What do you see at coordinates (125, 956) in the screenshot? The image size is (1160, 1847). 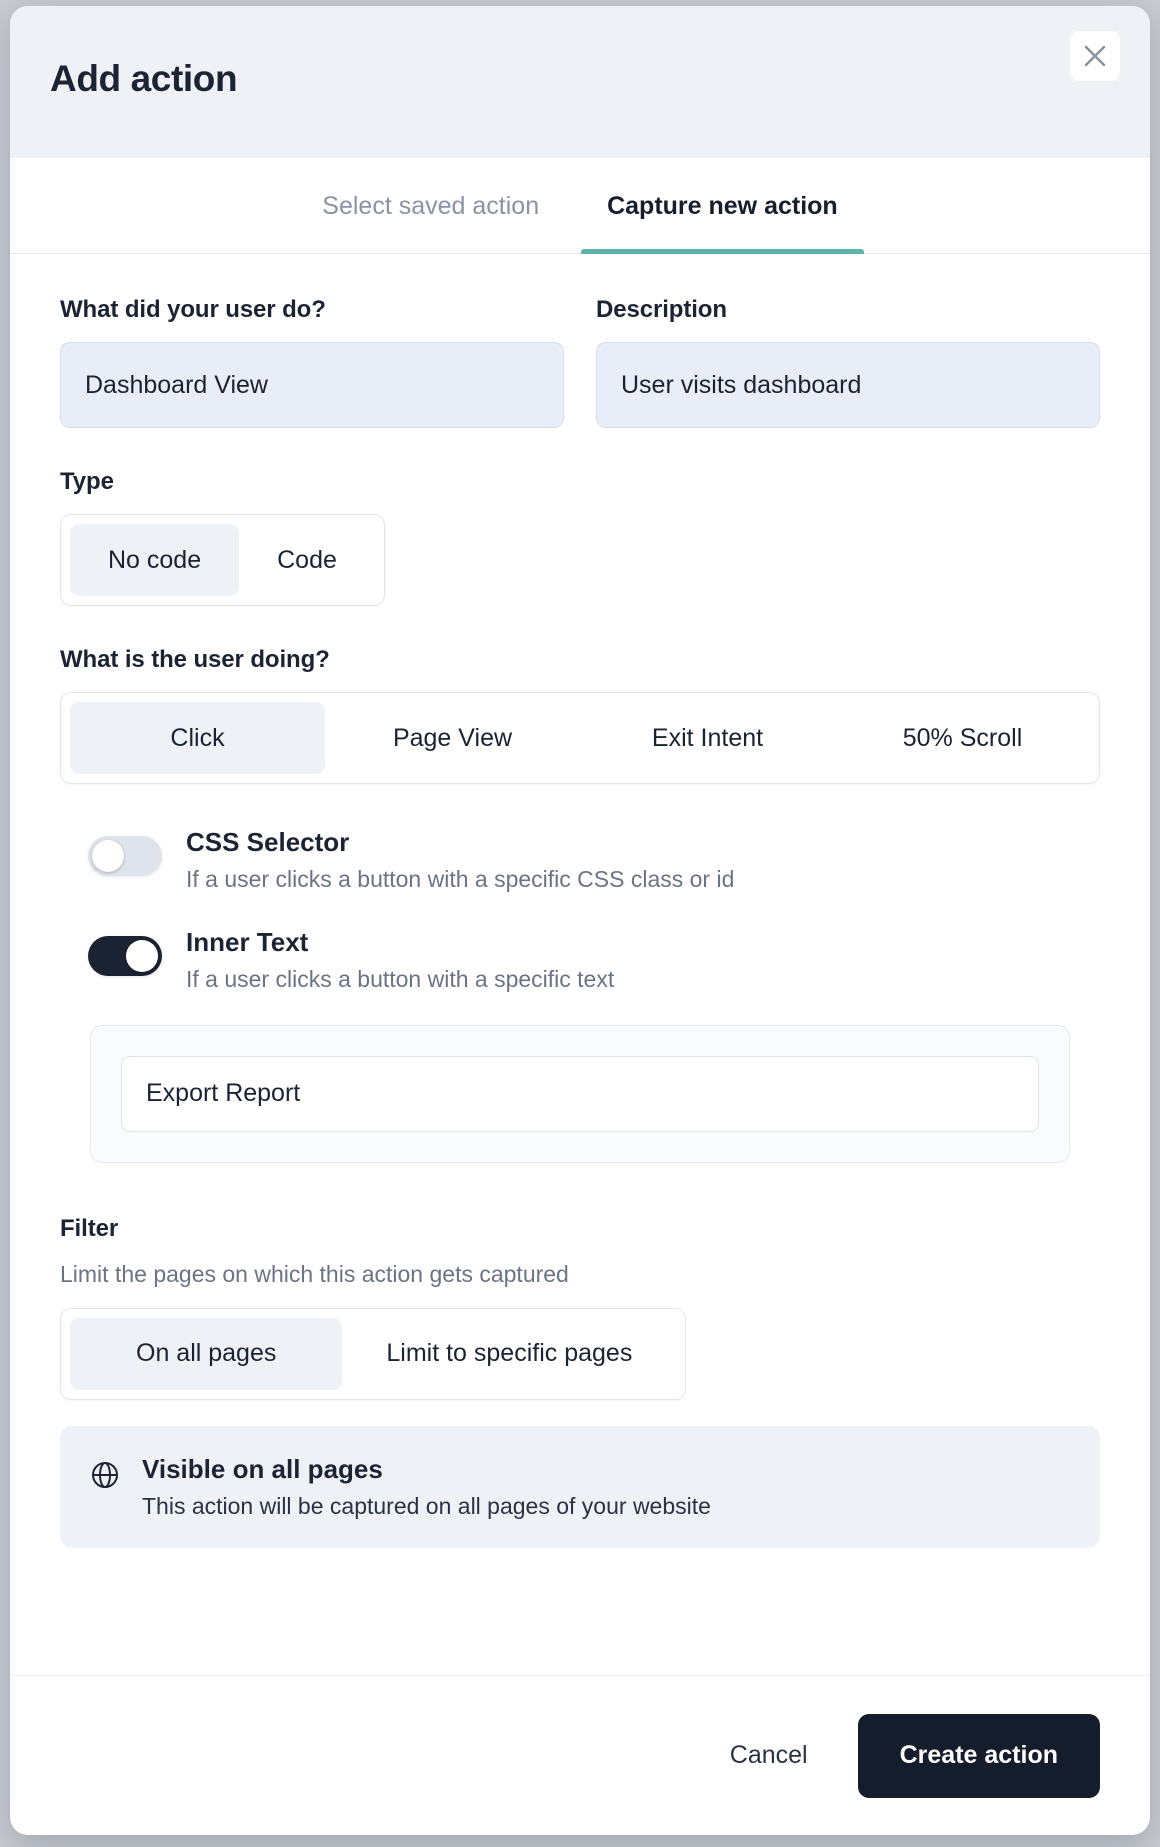 I see `inner-text-toggle` at bounding box center [125, 956].